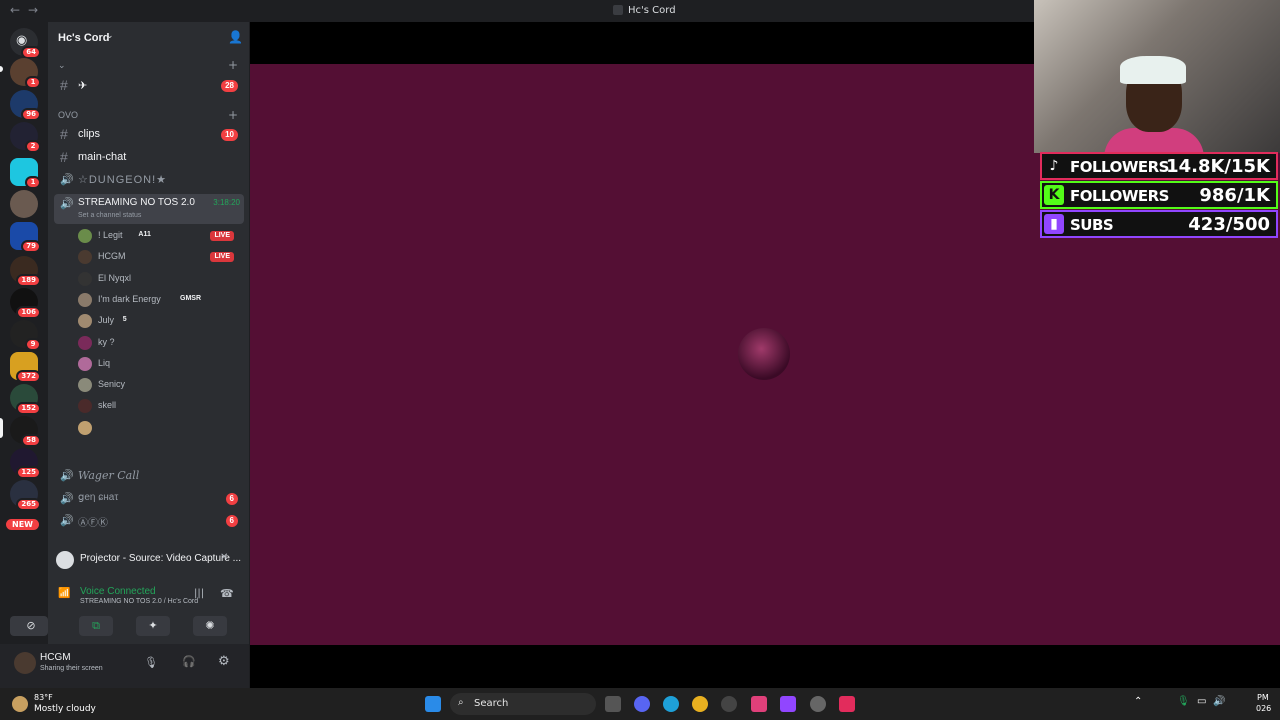 Image resolution: width=1280 pixels, height=720 pixels. I want to click on clock-time: PM, so click(1263, 697).